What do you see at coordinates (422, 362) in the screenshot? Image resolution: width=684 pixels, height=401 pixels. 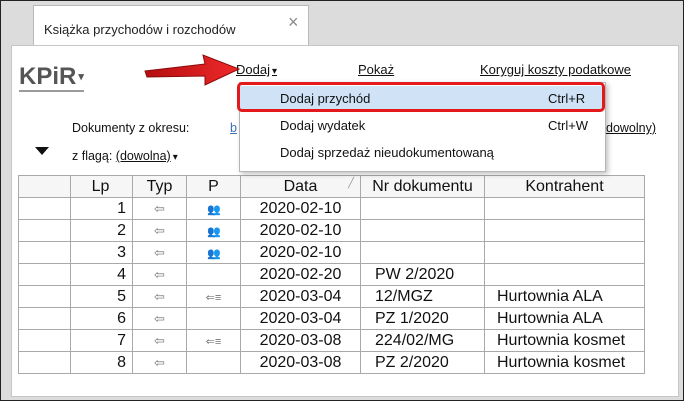 I see `cell-nr: PZ 2/2020` at bounding box center [422, 362].